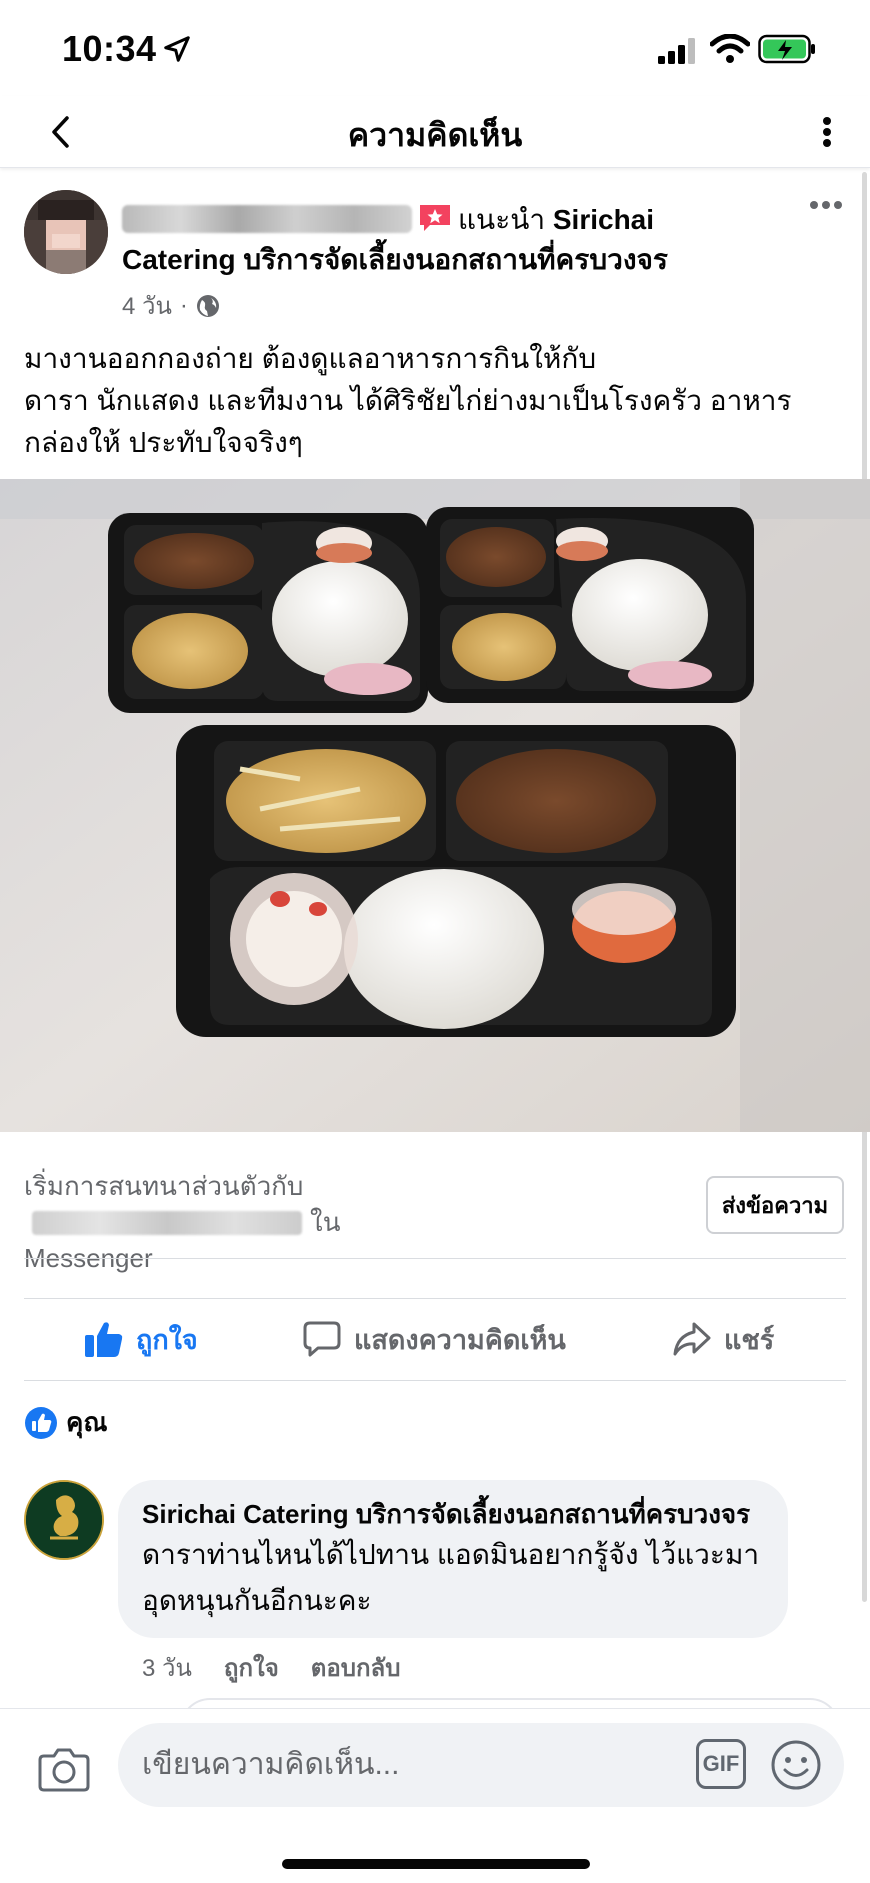 This screenshot has width=870, height=1883. Describe the element at coordinates (177, 49) in the screenshot. I see `location-arrow-icon` at that location.